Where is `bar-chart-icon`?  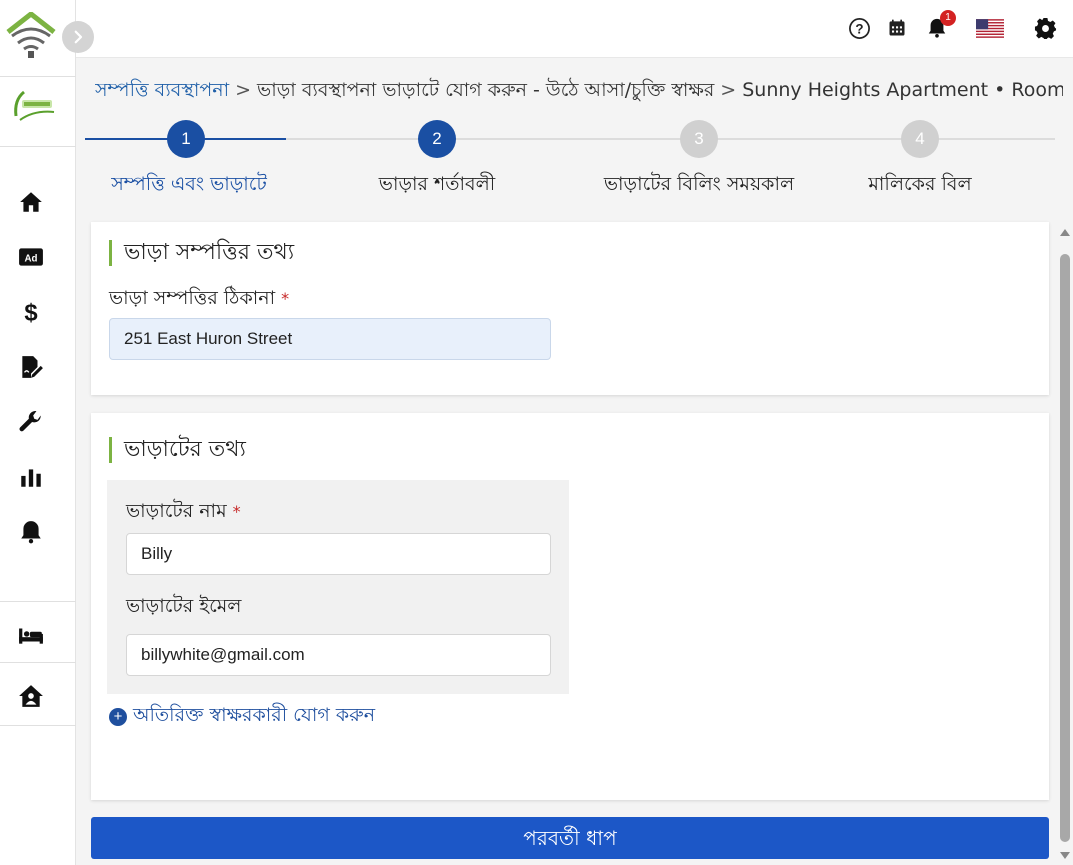 bar-chart-icon is located at coordinates (31, 477).